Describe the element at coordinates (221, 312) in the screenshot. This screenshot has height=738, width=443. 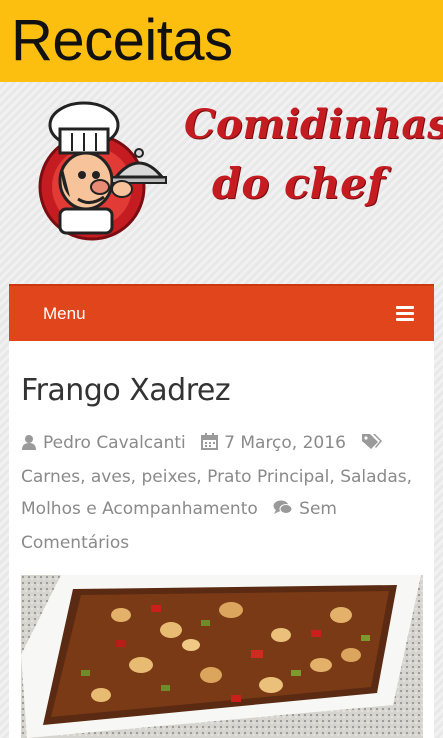
I see `menu-bar: Menu` at that location.